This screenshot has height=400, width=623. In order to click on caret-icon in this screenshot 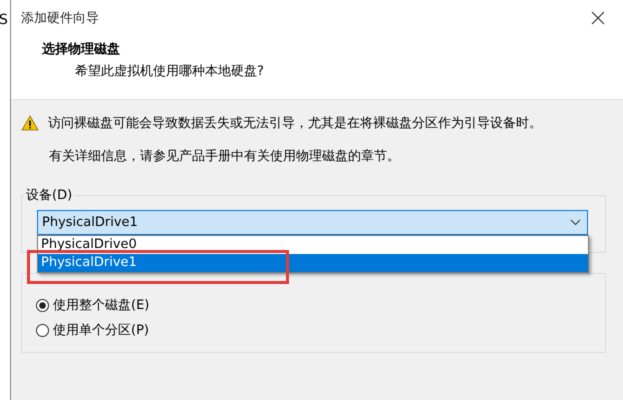, I will do `click(575, 222)`.